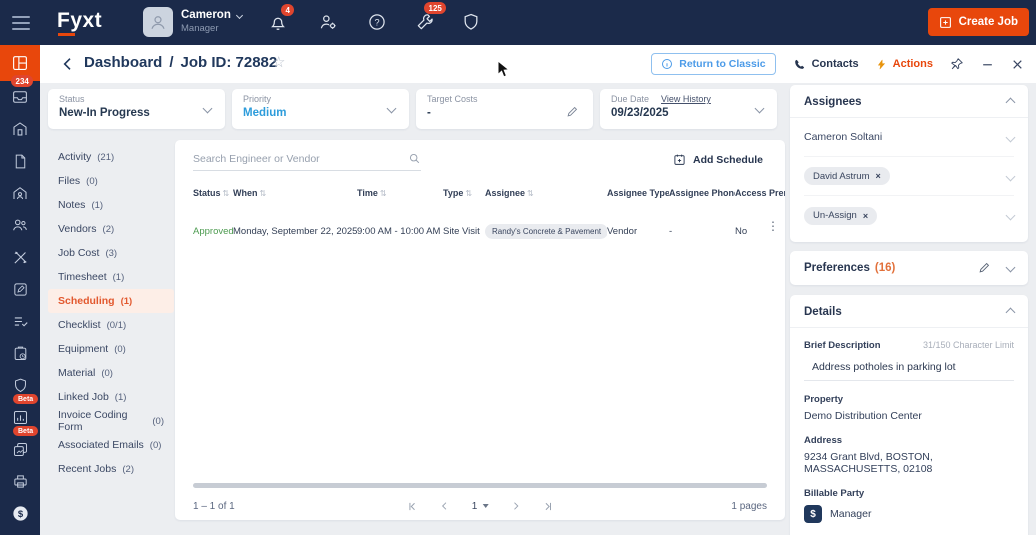  I want to click on user-name: Cameron, so click(206, 15).